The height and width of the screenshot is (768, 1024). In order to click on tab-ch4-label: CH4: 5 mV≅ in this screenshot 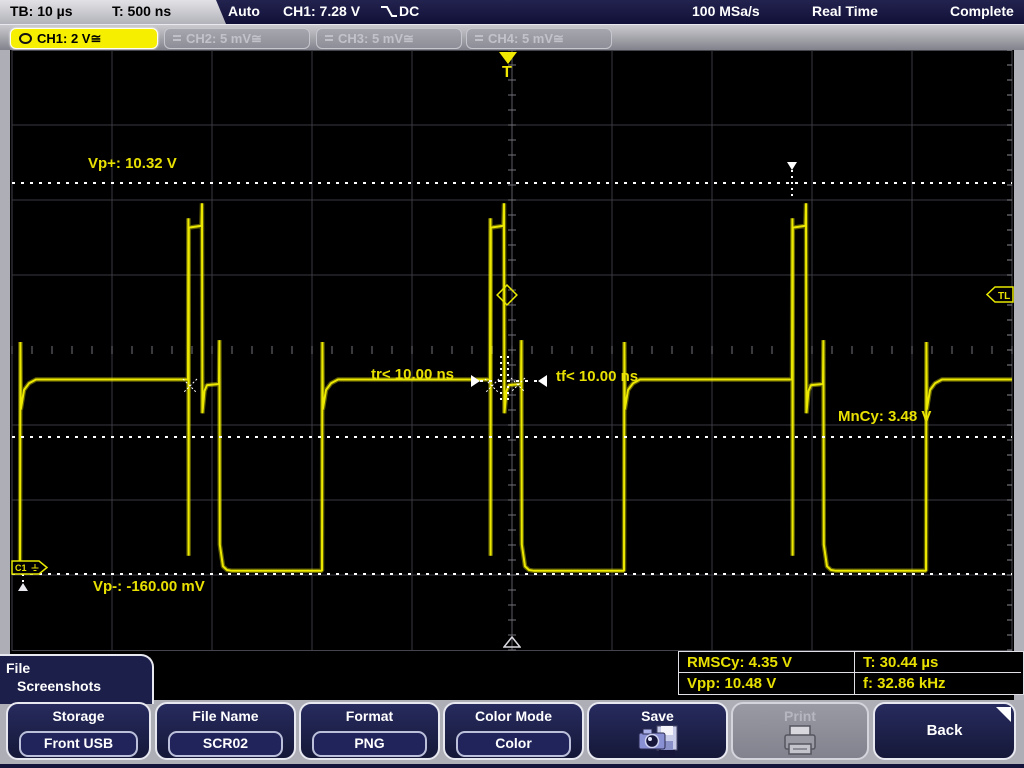, I will do `click(526, 38)`.